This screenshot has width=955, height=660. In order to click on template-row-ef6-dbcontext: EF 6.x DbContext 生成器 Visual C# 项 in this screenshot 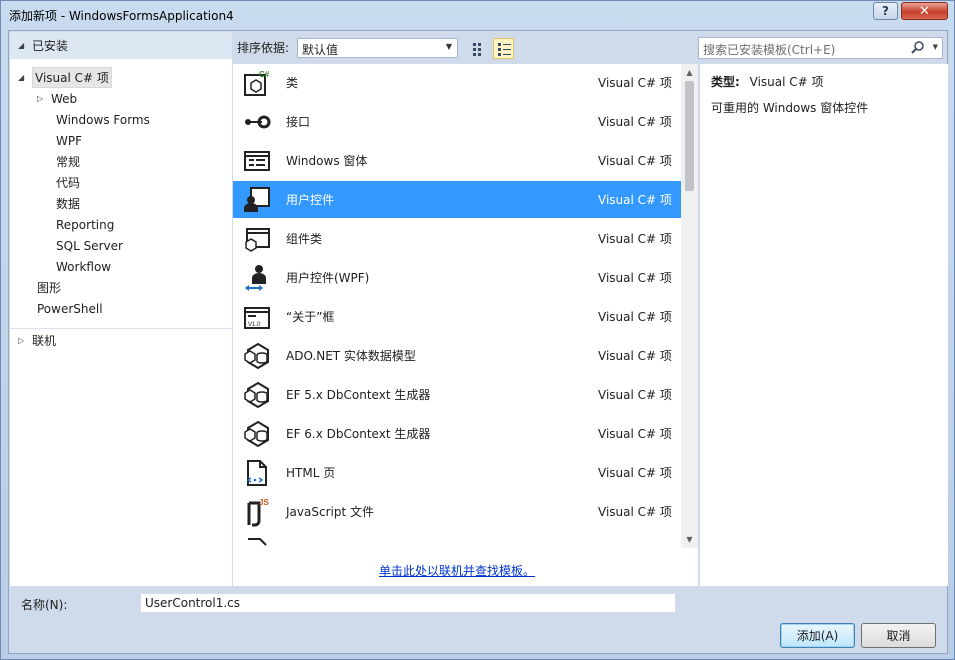, I will do `click(457, 433)`.